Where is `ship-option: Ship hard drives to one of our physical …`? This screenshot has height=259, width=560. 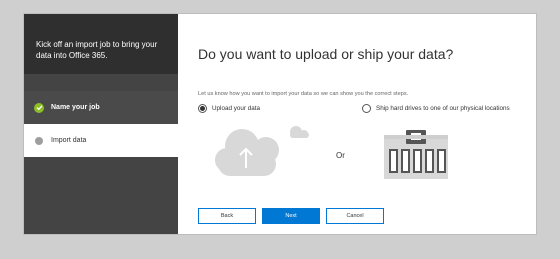
ship-option: Ship hard drives to one of our physical … is located at coordinates (436, 108).